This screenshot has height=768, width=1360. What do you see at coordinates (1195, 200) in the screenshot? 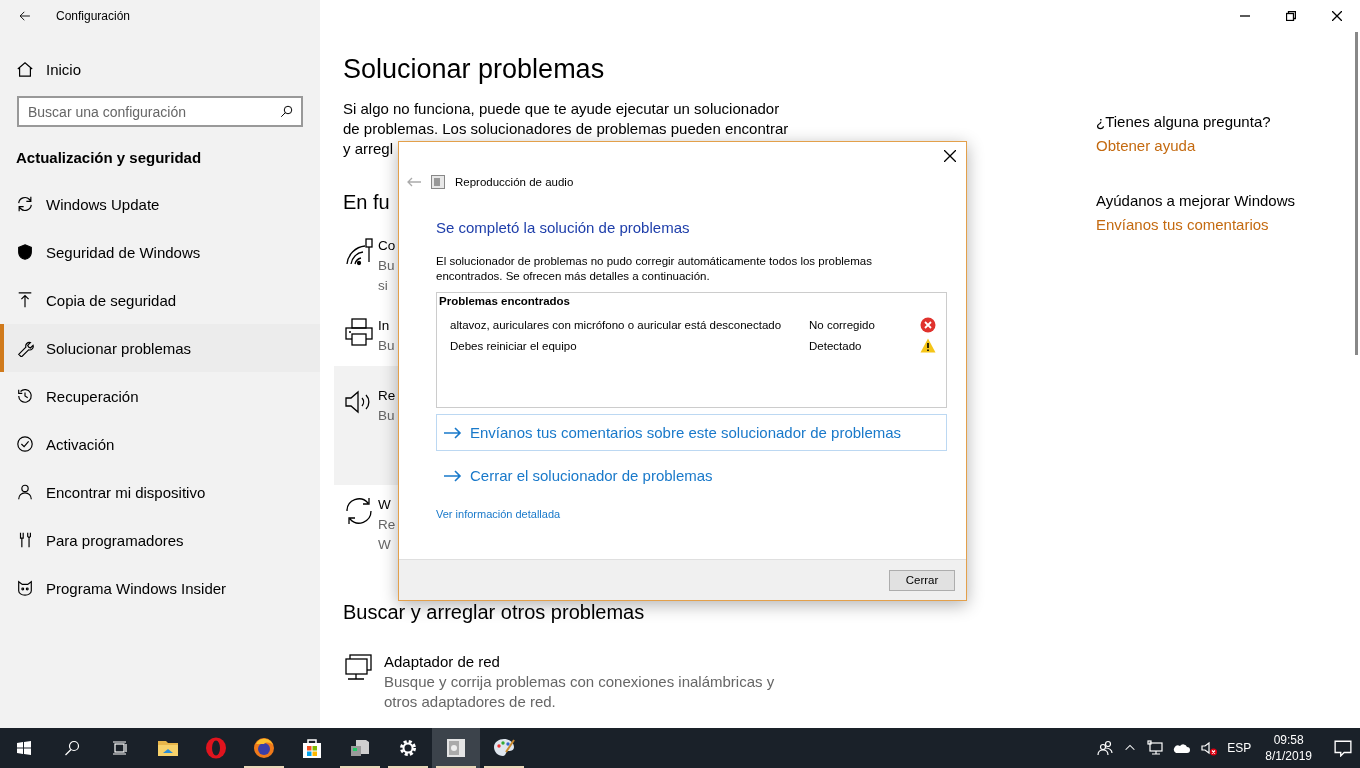
I see `feedback-heading: Ayúdanos a mejorar Windows` at bounding box center [1195, 200].